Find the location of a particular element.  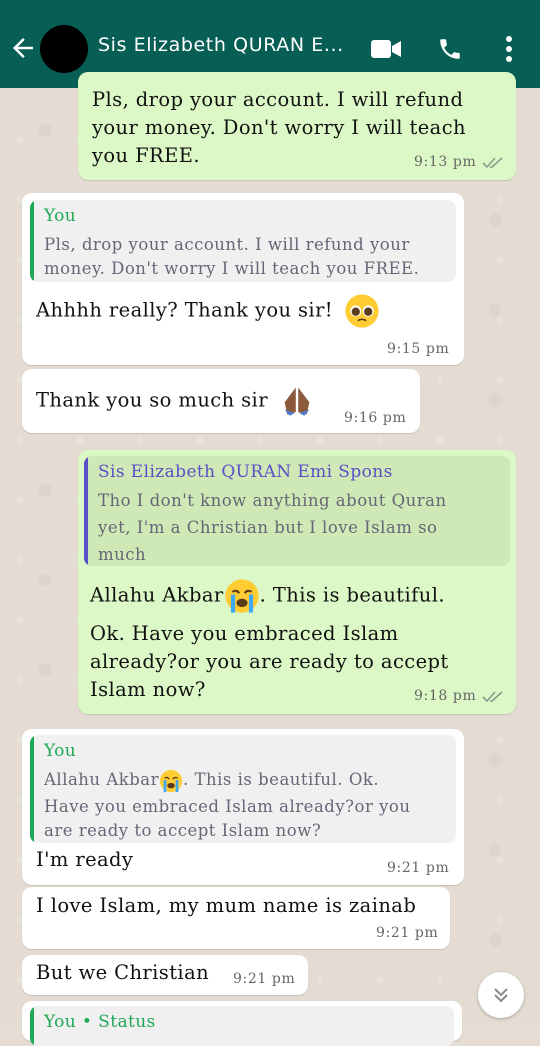

message-text-line: Pls, drop your account. I will refund is located at coordinates (278, 99).